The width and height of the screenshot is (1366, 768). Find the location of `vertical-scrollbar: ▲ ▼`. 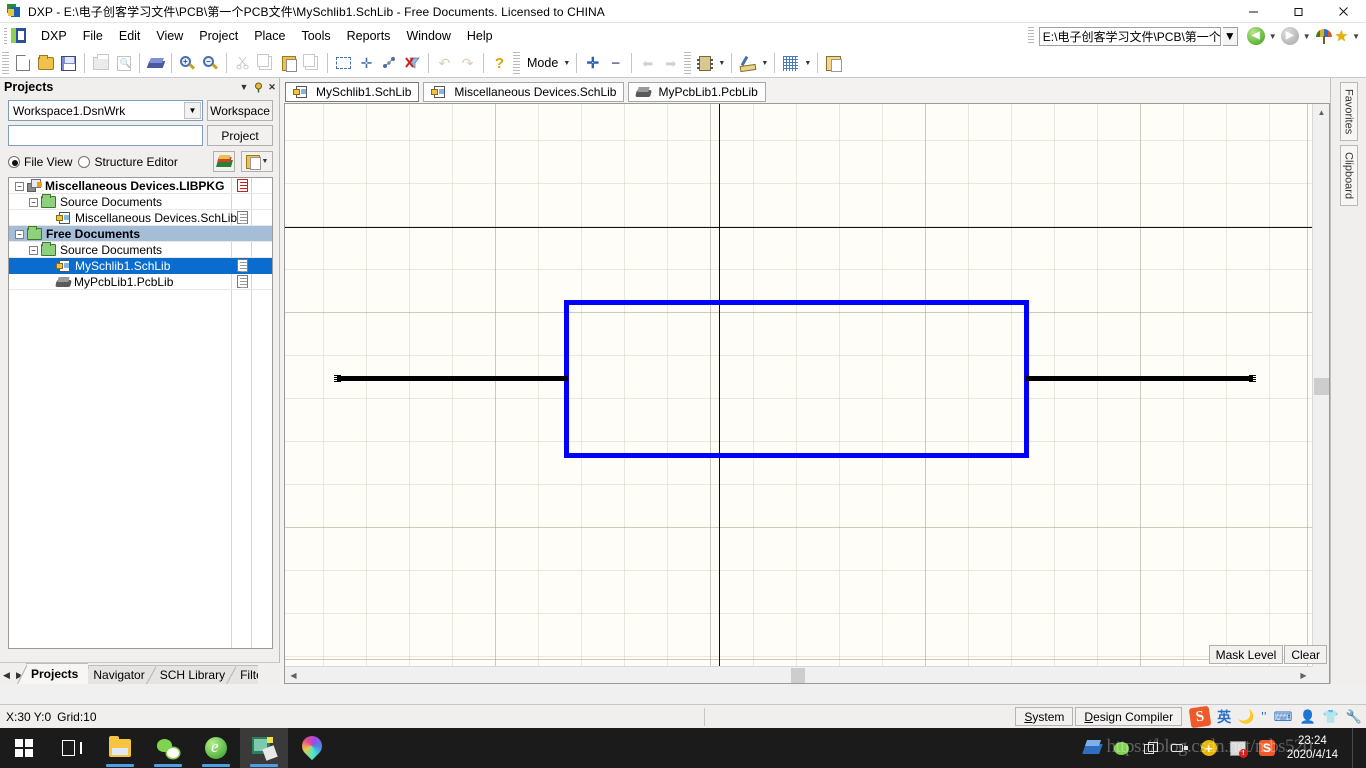

vertical-scrollbar: ▲ ▼ is located at coordinates (1320, 385).